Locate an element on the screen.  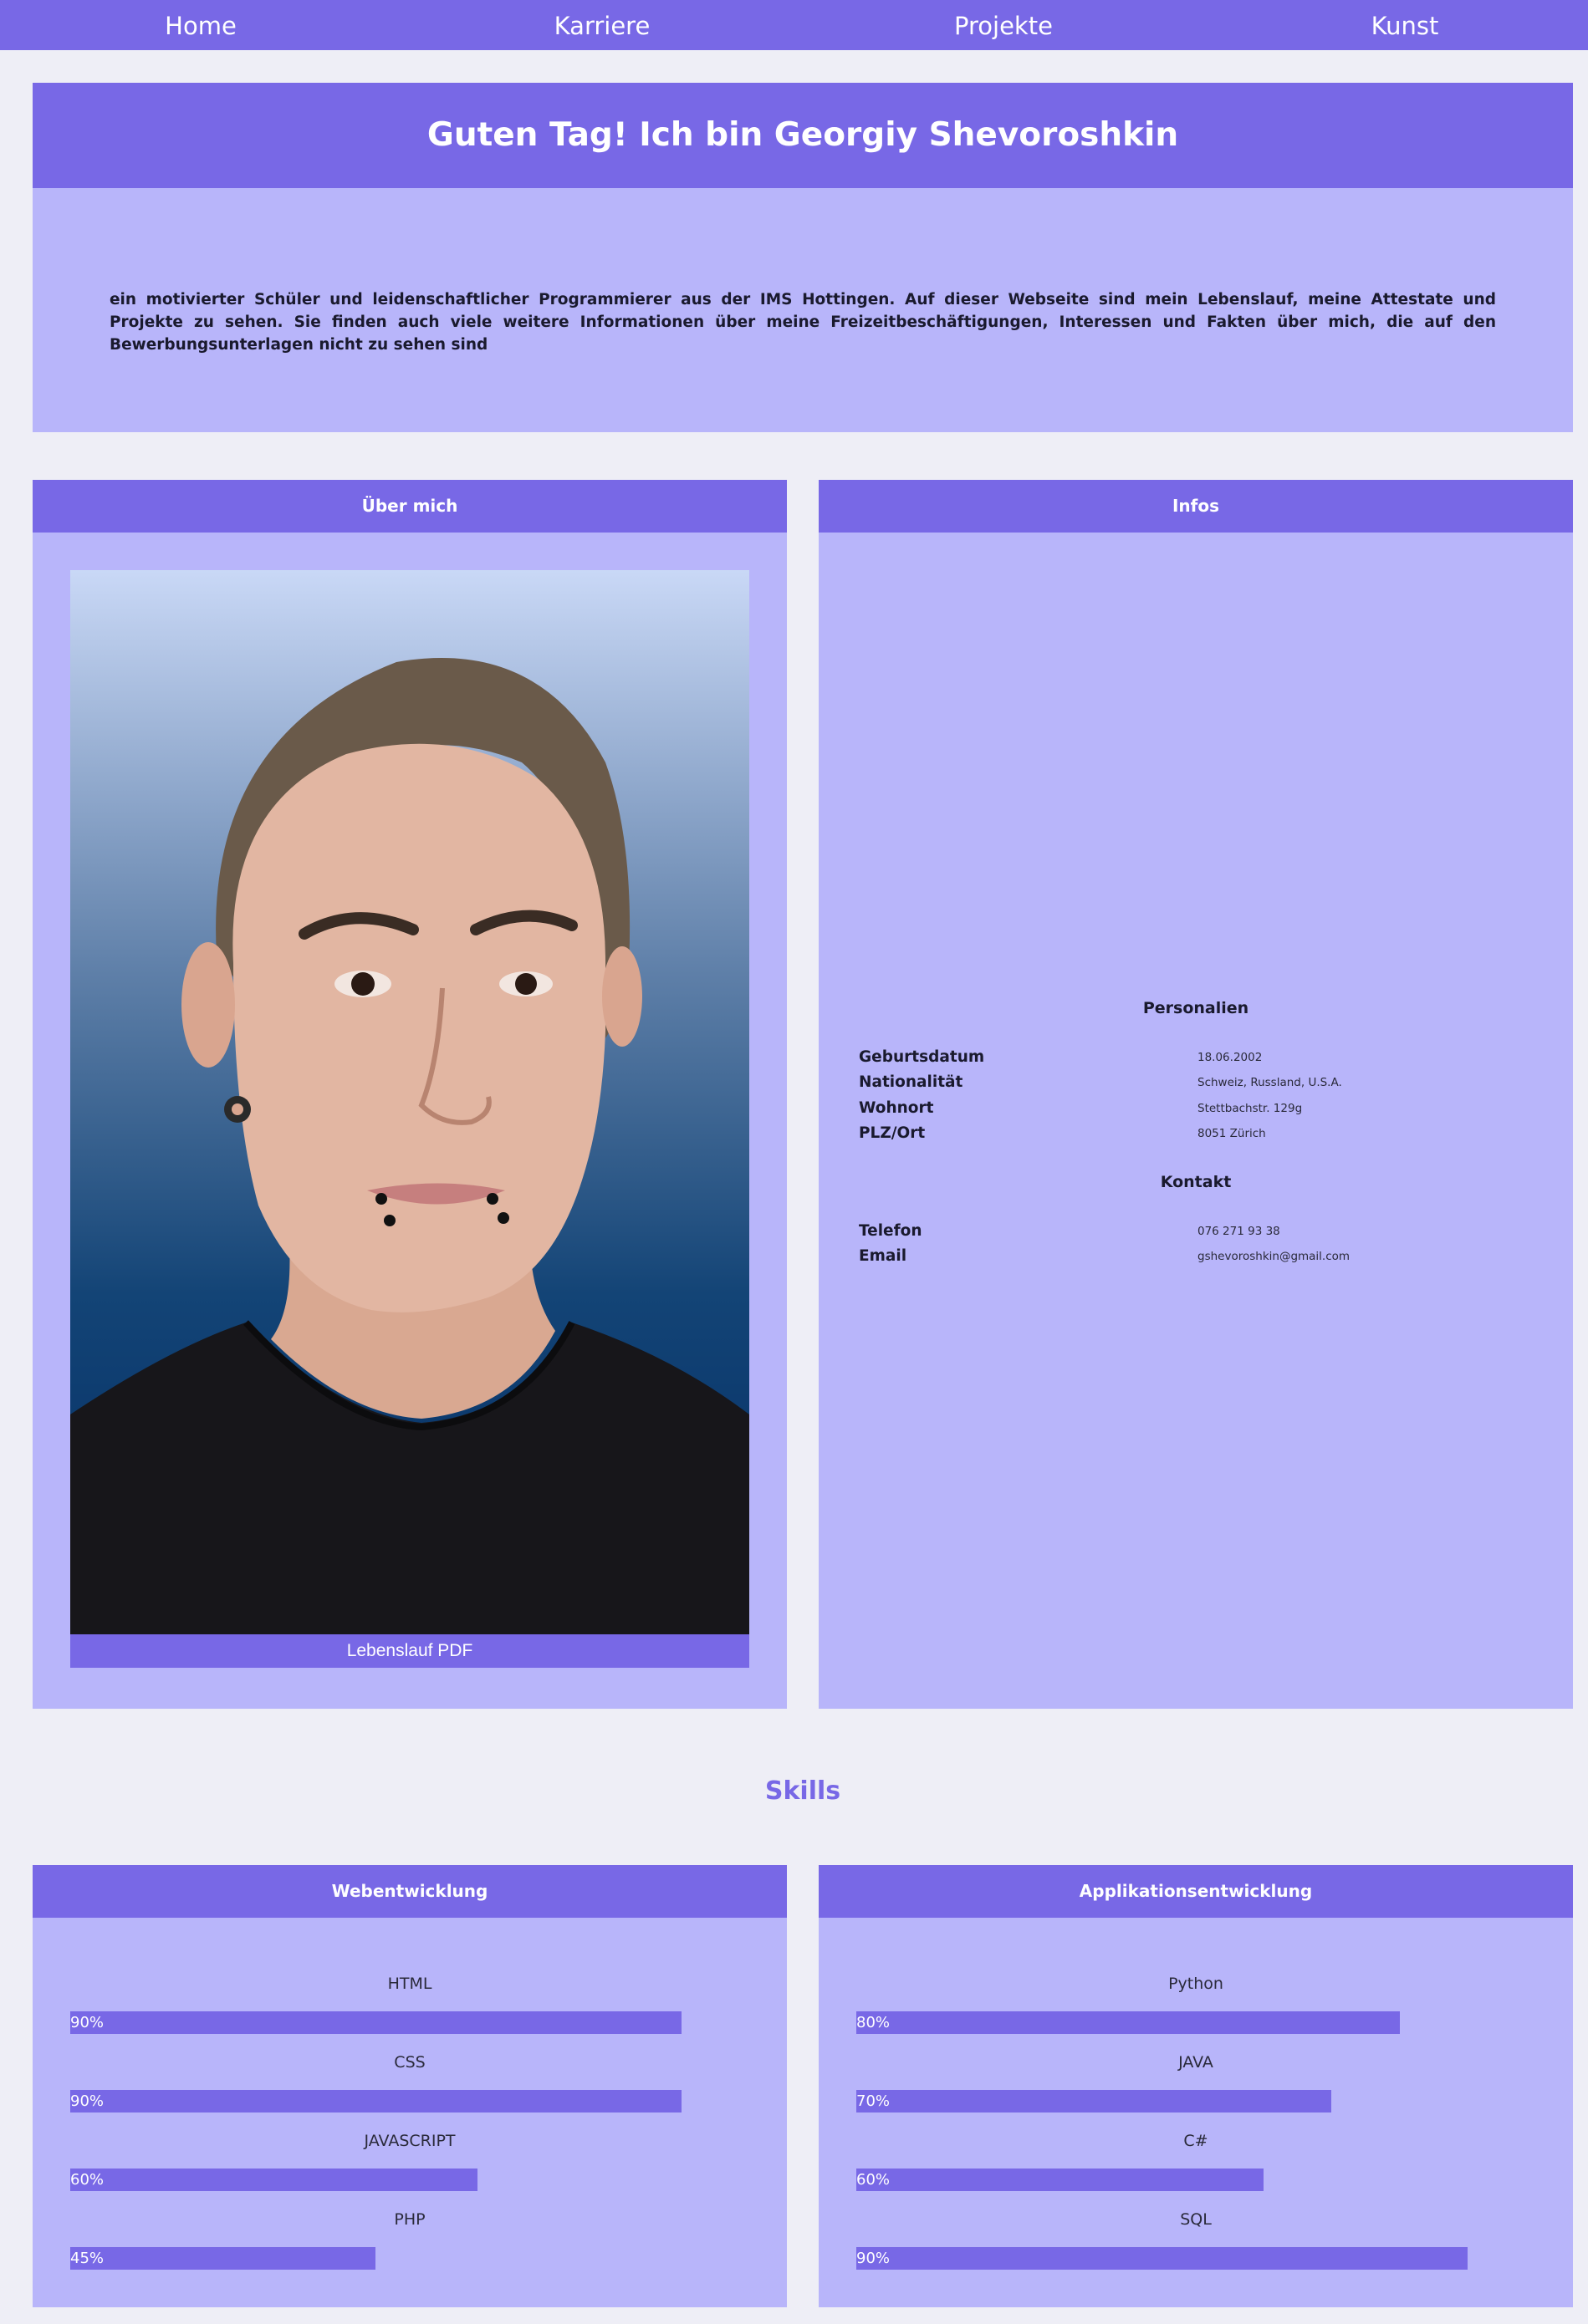
web-skills-body: HTML 90% CSS 90% JAVASCRIPT 60% PHP 45% is located at coordinates (410, 2112).